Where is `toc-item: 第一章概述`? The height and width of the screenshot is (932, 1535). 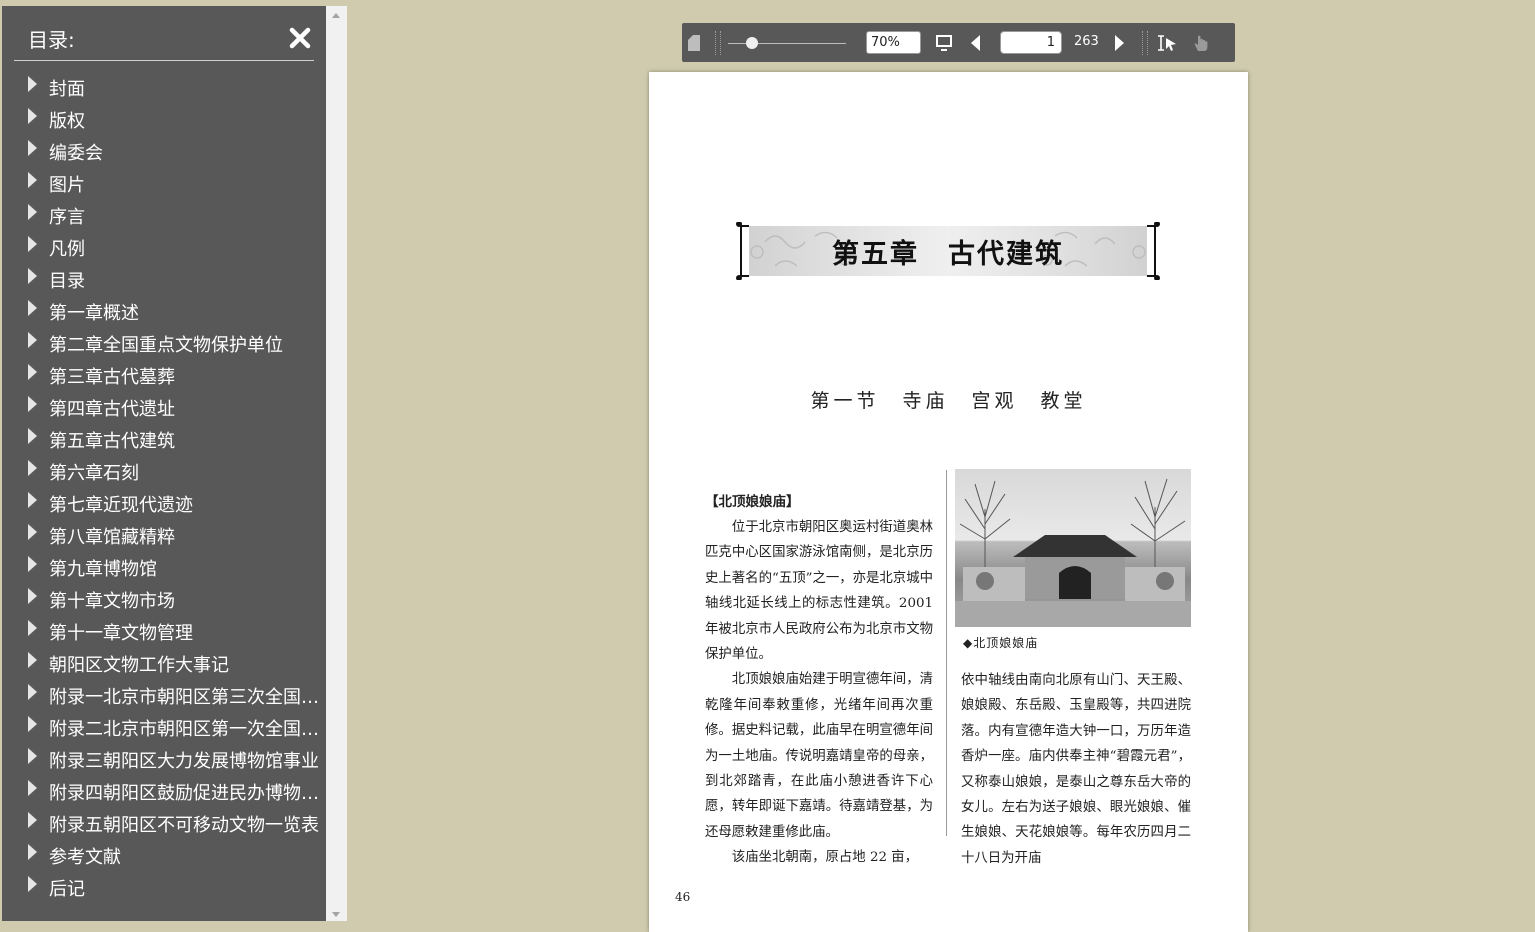
toc-item: 第一章概述 is located at coordinates (164, 312).